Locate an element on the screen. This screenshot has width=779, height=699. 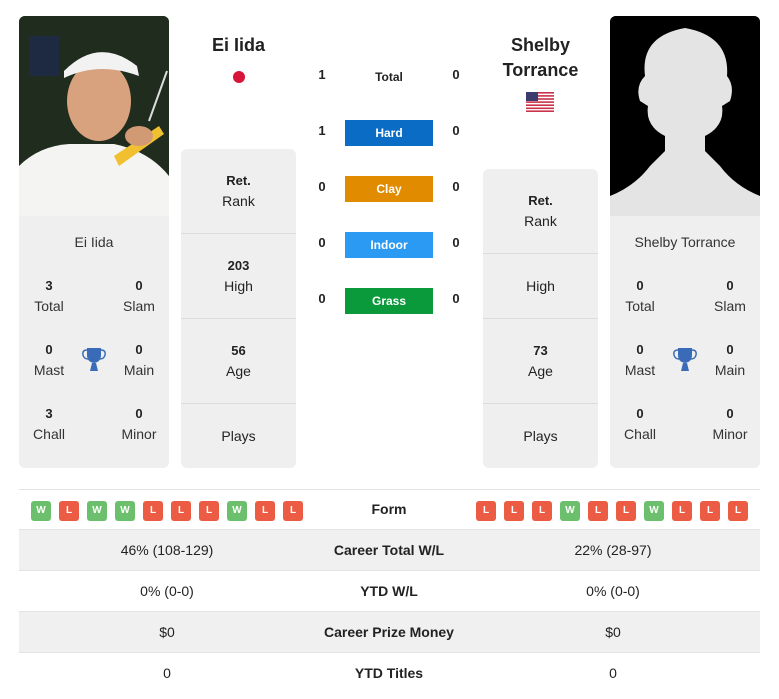
player2-main-titles: 0 Main is located at coordinates (730, 360).